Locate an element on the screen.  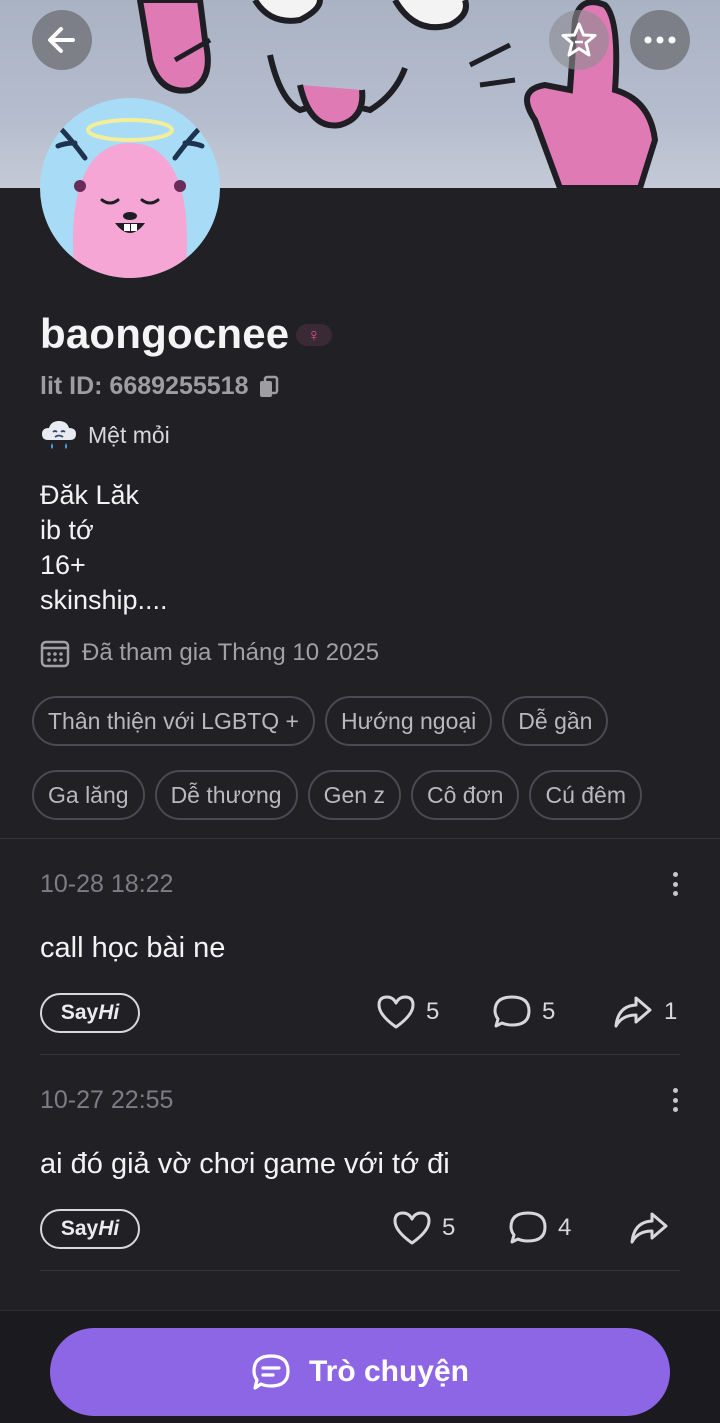
mood-status: Mệt mỏi is located at coordinates (105, 435).